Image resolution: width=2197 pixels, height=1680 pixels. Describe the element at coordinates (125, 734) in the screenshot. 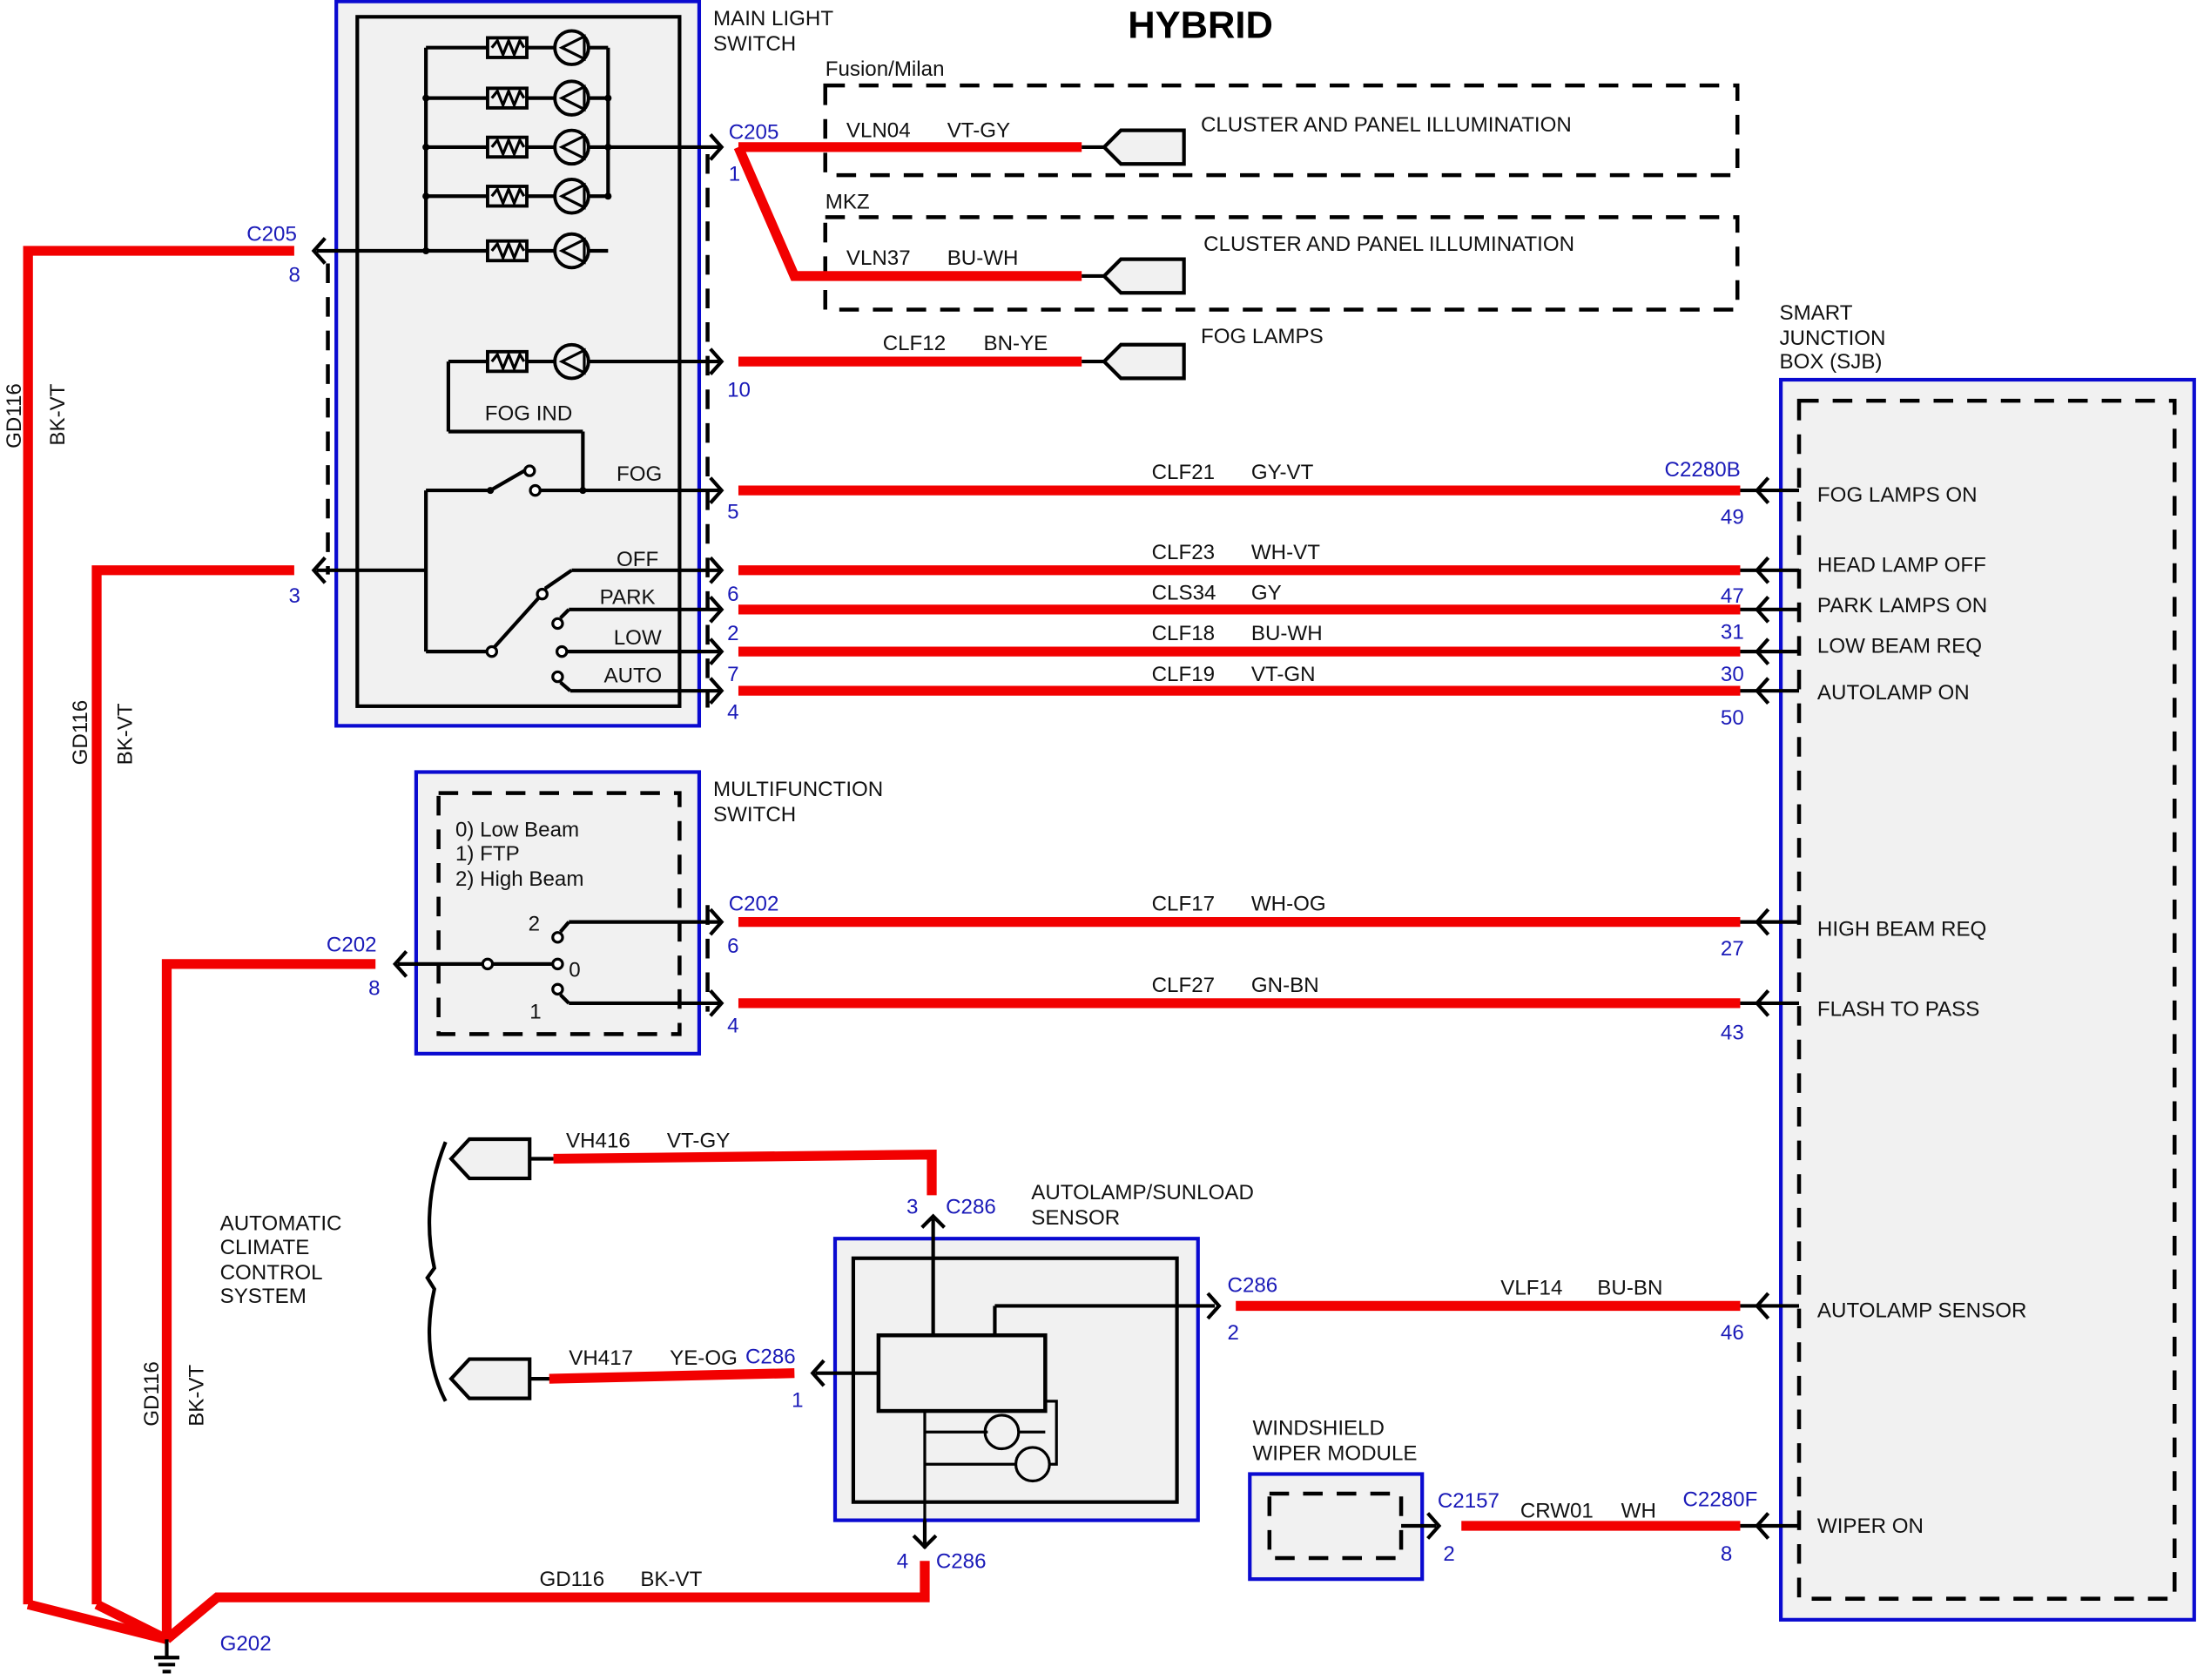

I see `bkvt-label-2: BK-VT` at that location.